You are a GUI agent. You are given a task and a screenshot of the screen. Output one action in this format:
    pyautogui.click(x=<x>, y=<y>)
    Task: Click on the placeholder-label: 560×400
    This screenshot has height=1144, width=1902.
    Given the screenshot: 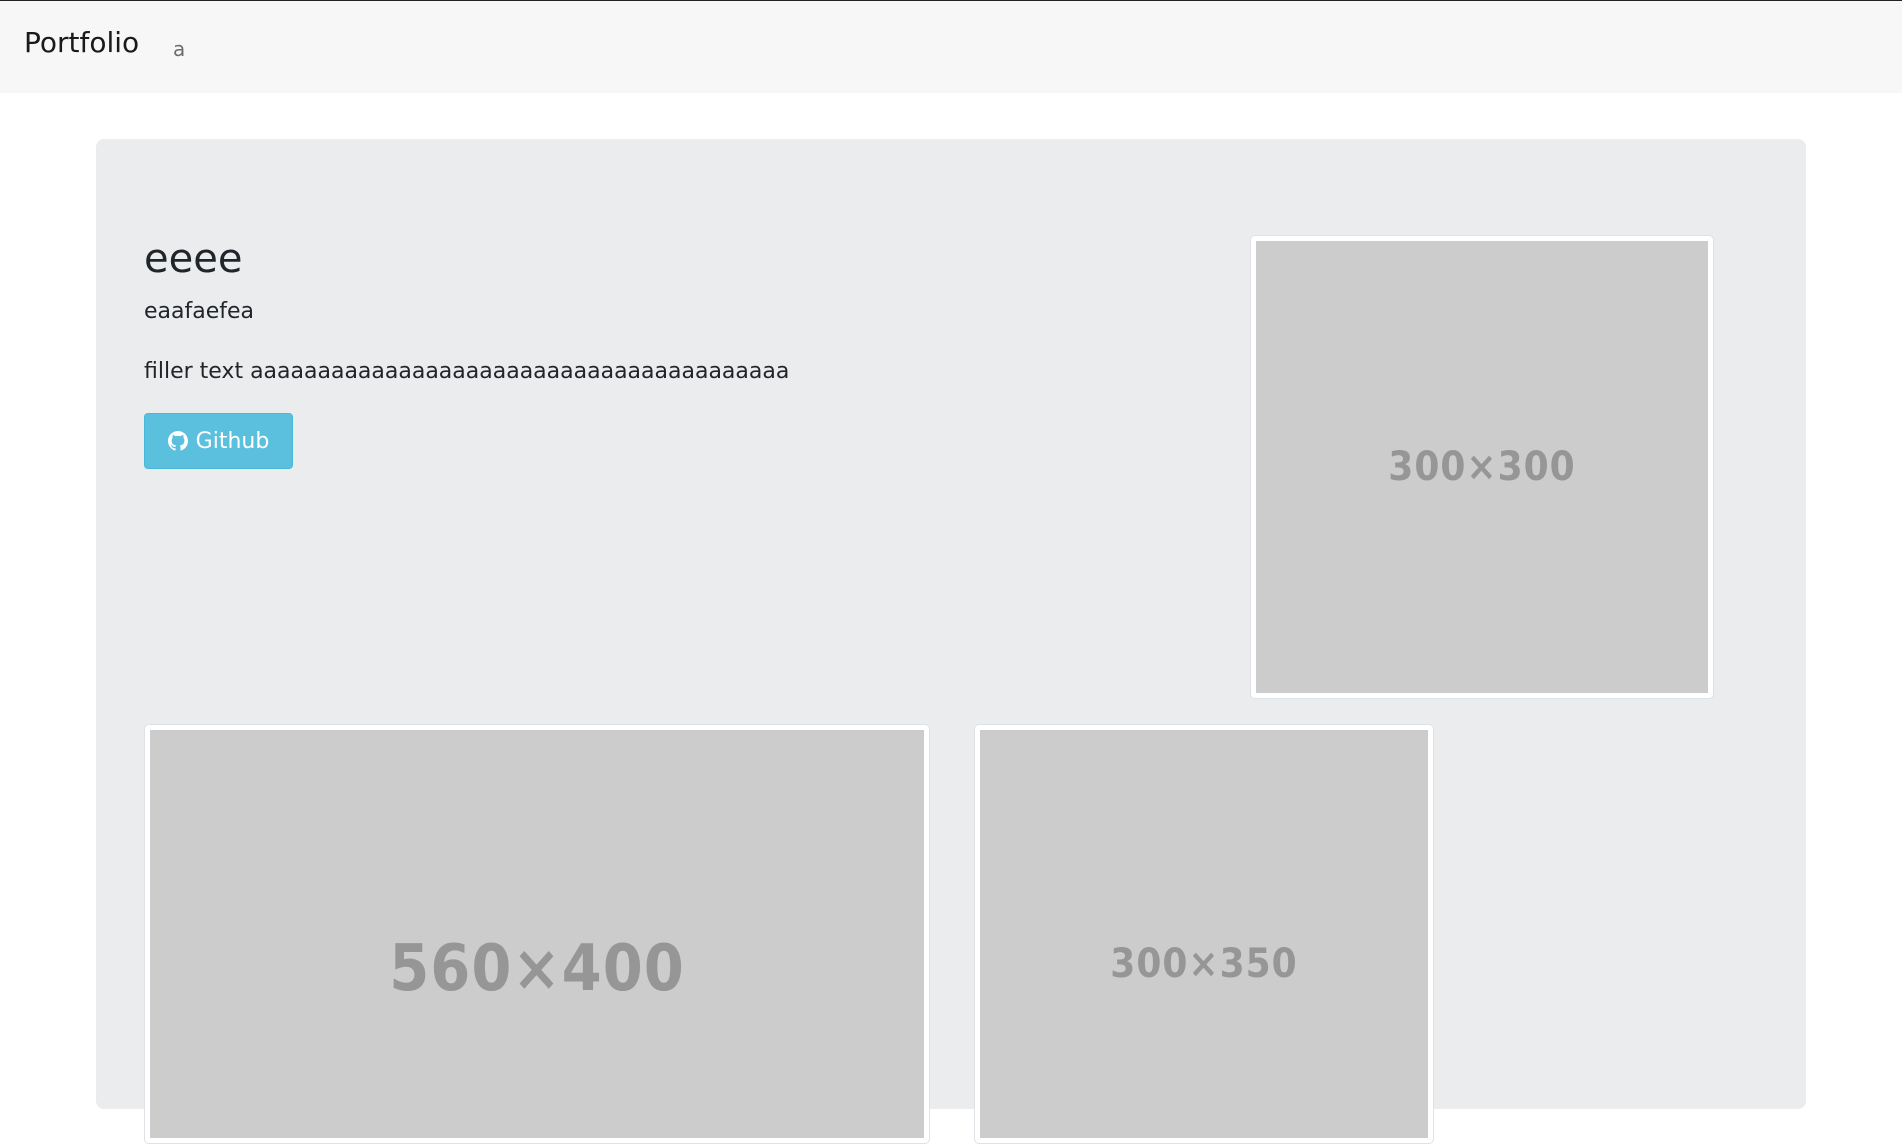 What is the action you would take?
    pyautogui.click(x=537, y=934)
    